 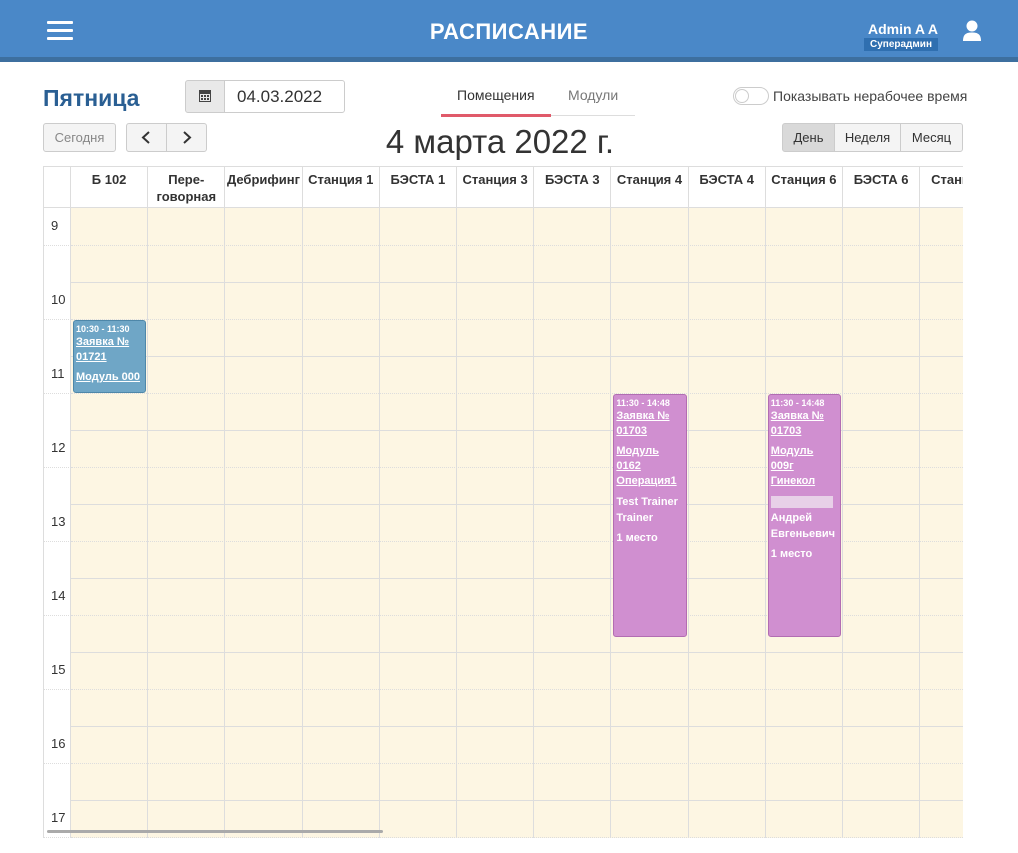 What do you see at coordinates (58, 669) in the screenshot?
I see `hour-label: 15` at bounding box center [58, 669].